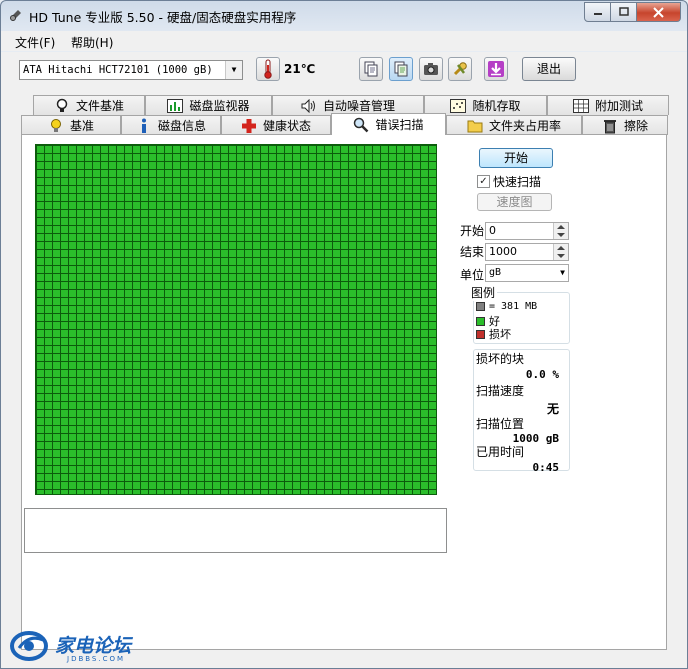 The image size is (688, 669). Describe the element at coordinates (483, 181) in the screenshot. I see `checkbox-checked-icon: ✓` at that location.